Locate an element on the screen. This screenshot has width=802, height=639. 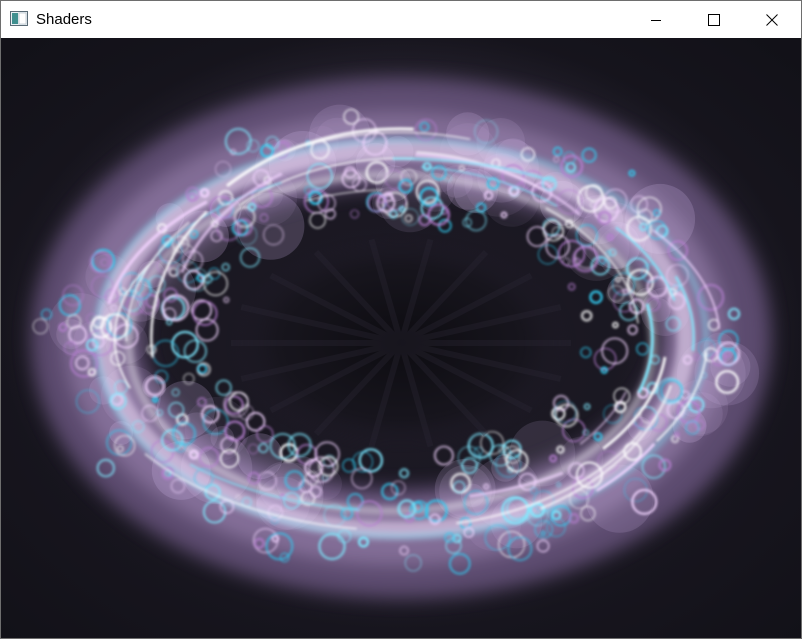
close-icon is located at coordinates (772, 19).